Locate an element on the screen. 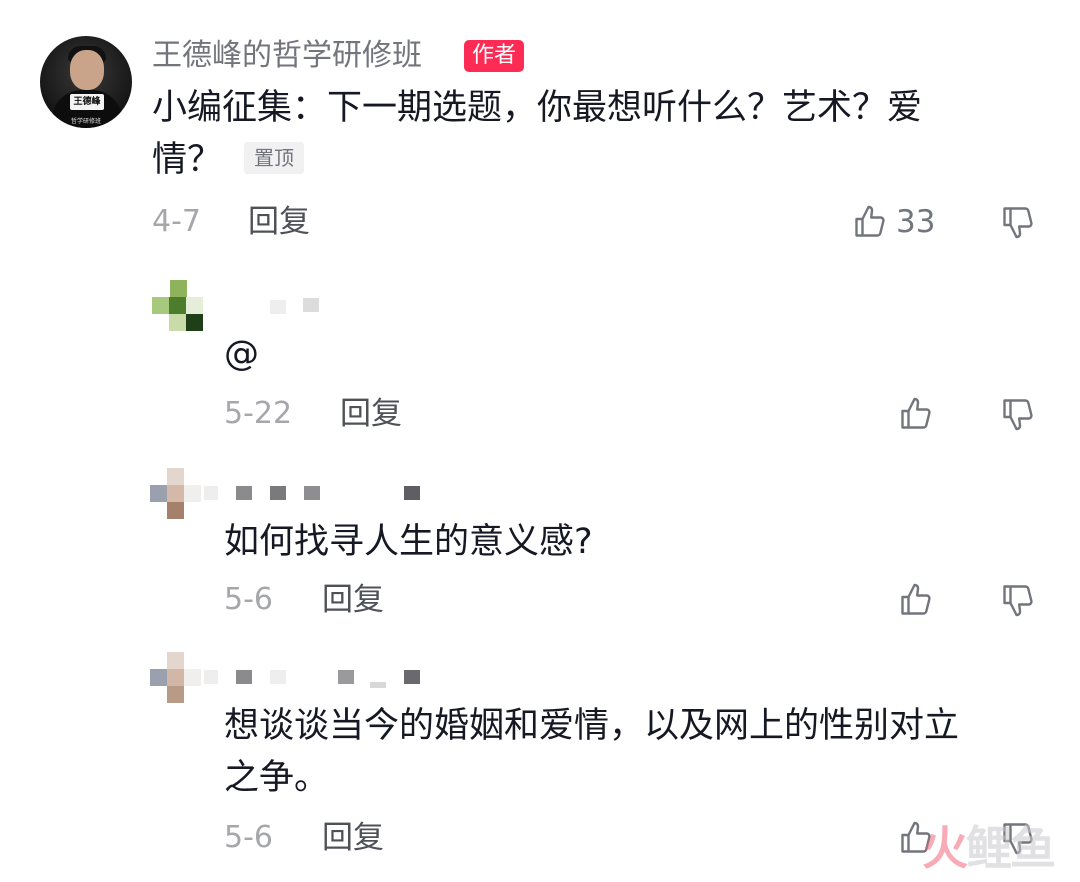 The image size is (1080, 882). pinned-tag: 置顶 is located at coordinates (274, 158).